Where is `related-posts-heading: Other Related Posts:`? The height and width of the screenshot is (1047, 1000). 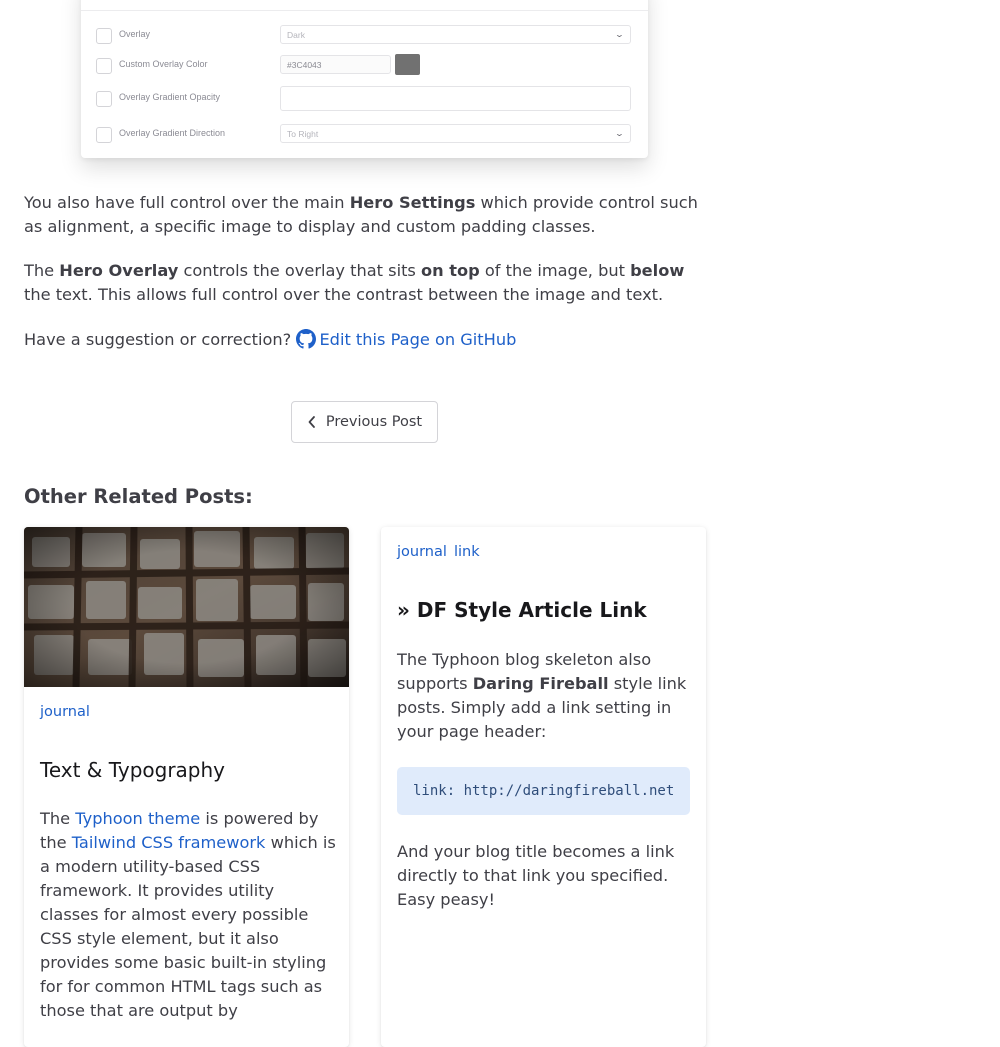 related-posts-heading: Other Related Posts: is located at coordinates (138, 496).